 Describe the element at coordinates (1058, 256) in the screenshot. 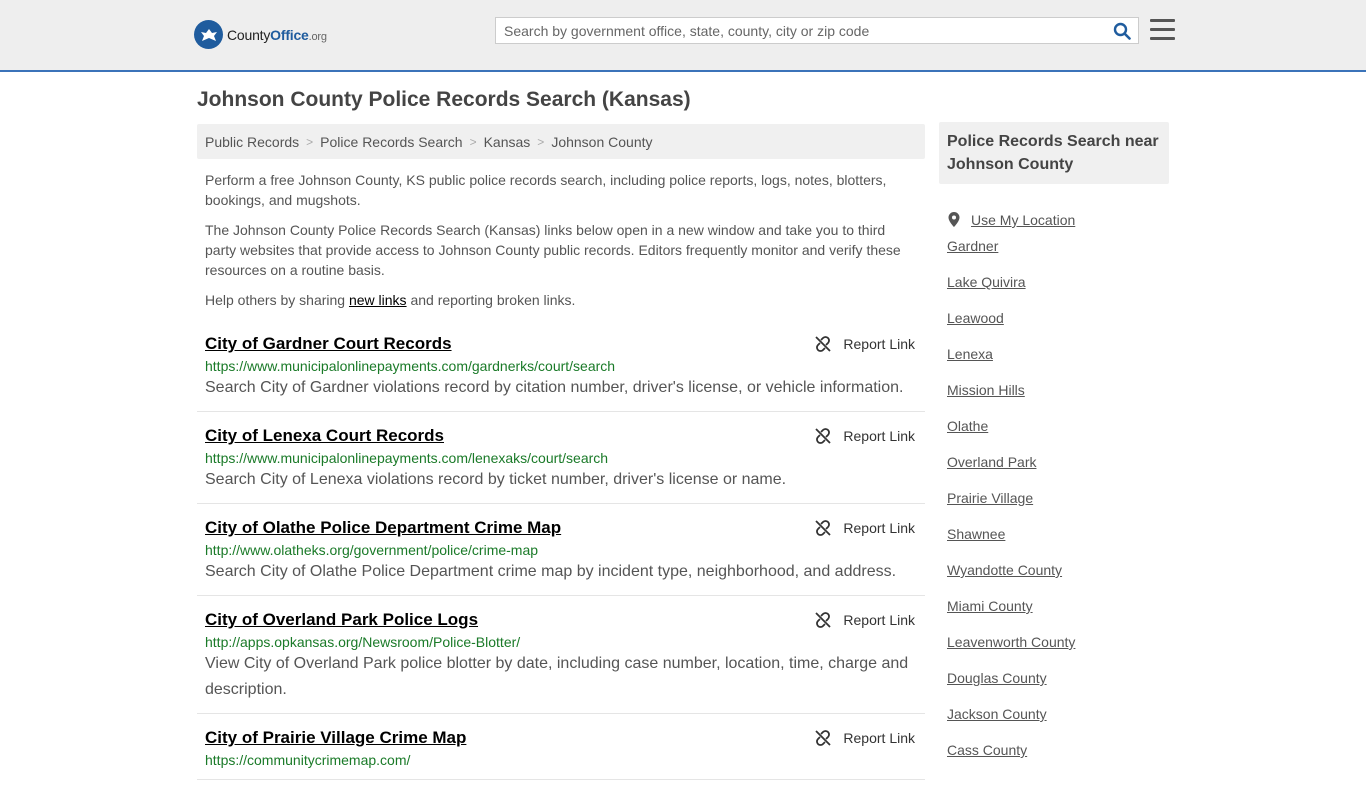

I see `sidebar-item-gardner: Gardner` at that location.